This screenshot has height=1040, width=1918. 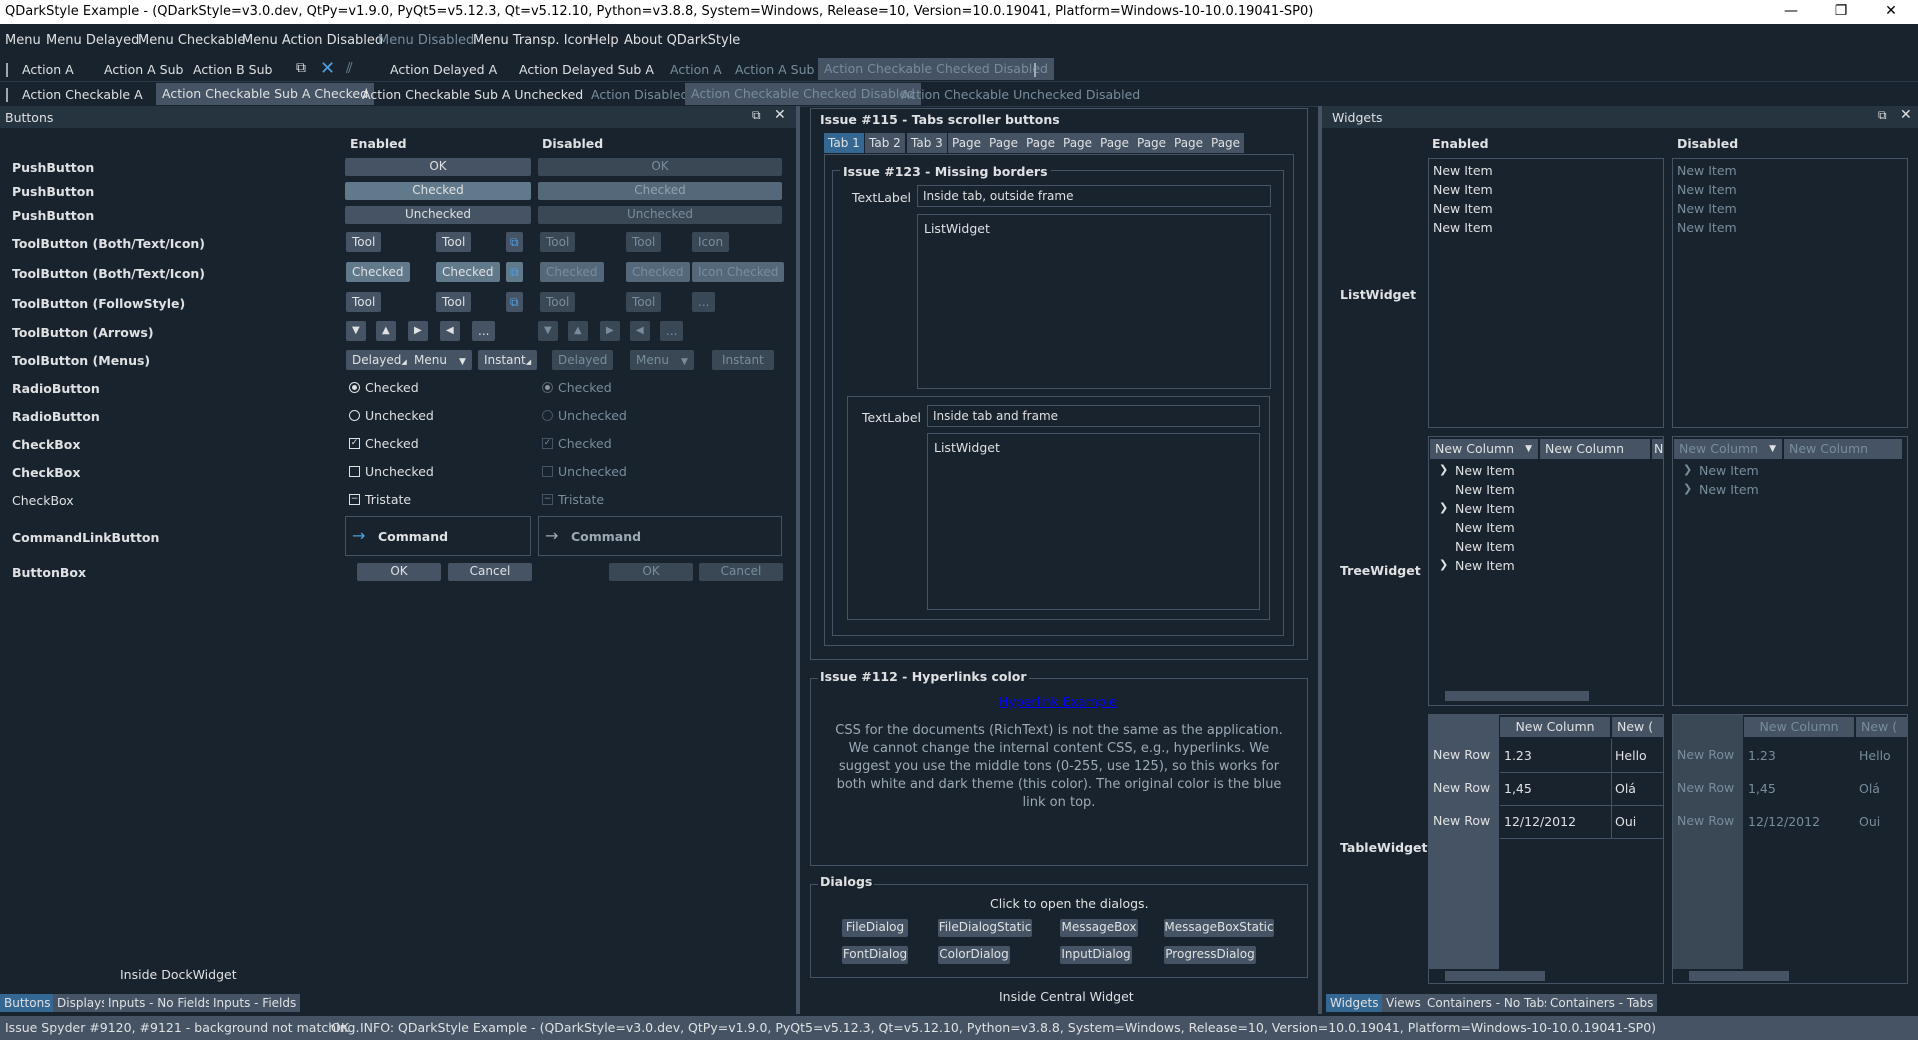 I want to click on table-cell: Oui, so click(x=1625, y=821).